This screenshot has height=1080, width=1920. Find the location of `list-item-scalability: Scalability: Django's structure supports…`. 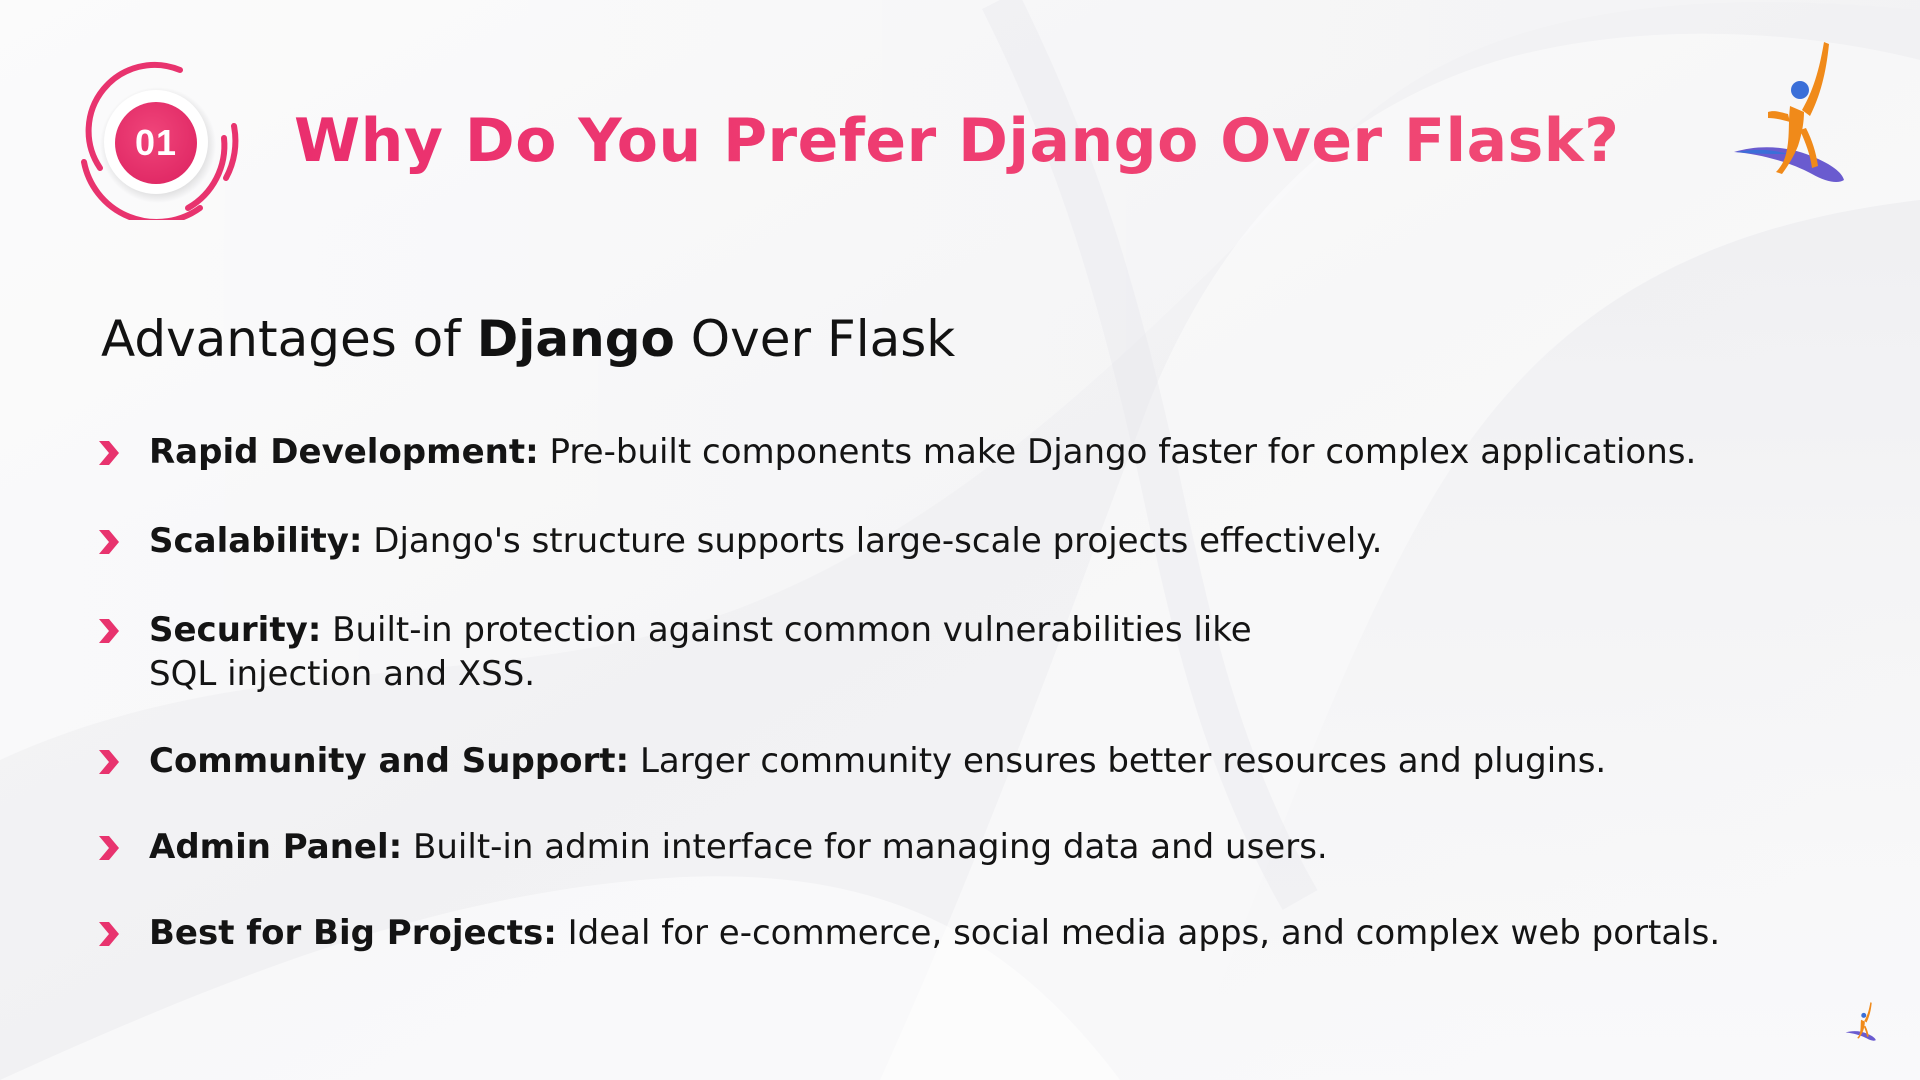

list-item-scalability: Scalability: Django's structure supports… is located at coordinates (986, 541).